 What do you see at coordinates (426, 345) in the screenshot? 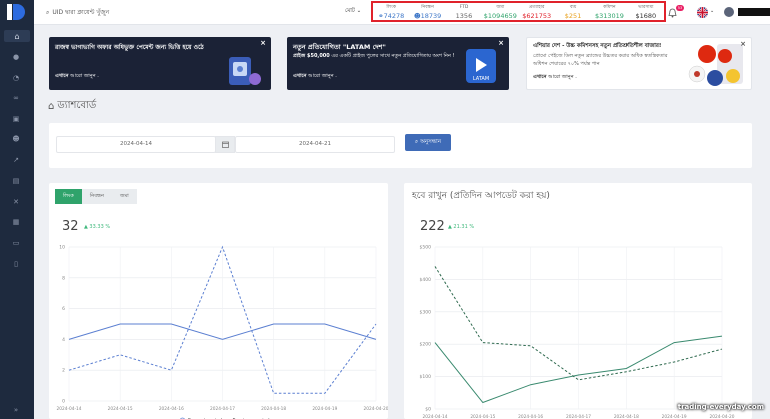
I see `y-tick-label: $200` at bounding box center [426, 345].